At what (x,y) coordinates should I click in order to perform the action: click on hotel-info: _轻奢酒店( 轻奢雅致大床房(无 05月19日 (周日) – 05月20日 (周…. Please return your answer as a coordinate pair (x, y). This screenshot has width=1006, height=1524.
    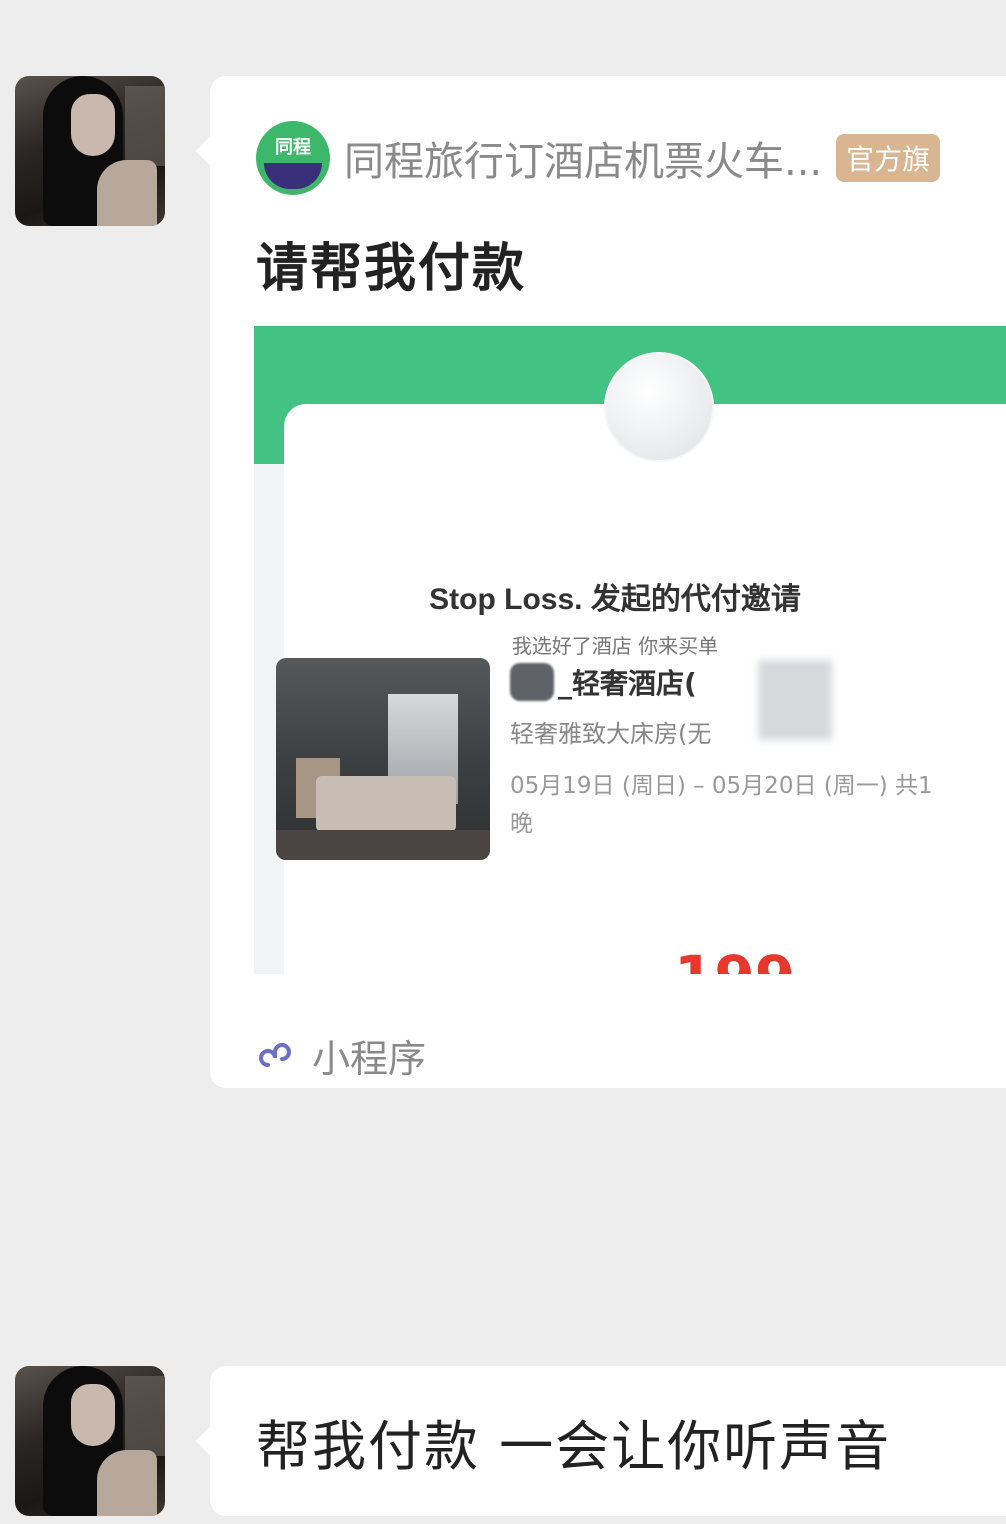
    Looking at the image, I should click on (748, 751).